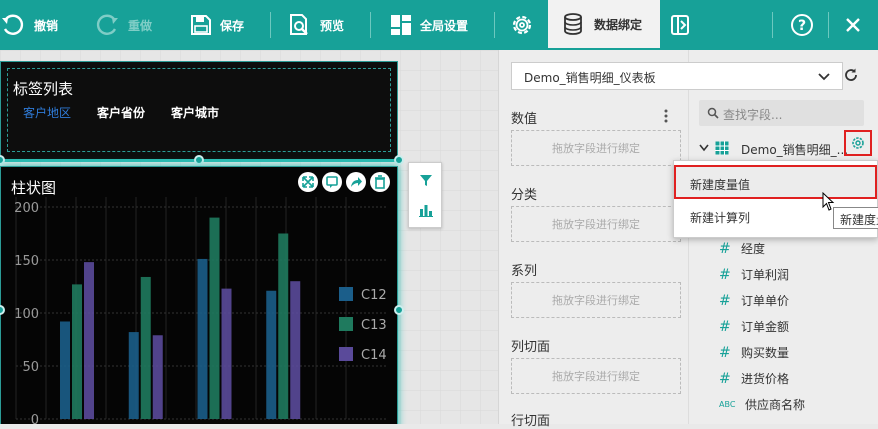  I want to click on field-item: # 订单利润, so click(754, 274).